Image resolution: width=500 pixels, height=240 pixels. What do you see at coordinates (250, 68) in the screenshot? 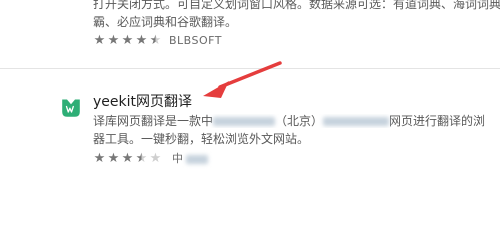
I see `card-divider` at bounding box center [250, 68].